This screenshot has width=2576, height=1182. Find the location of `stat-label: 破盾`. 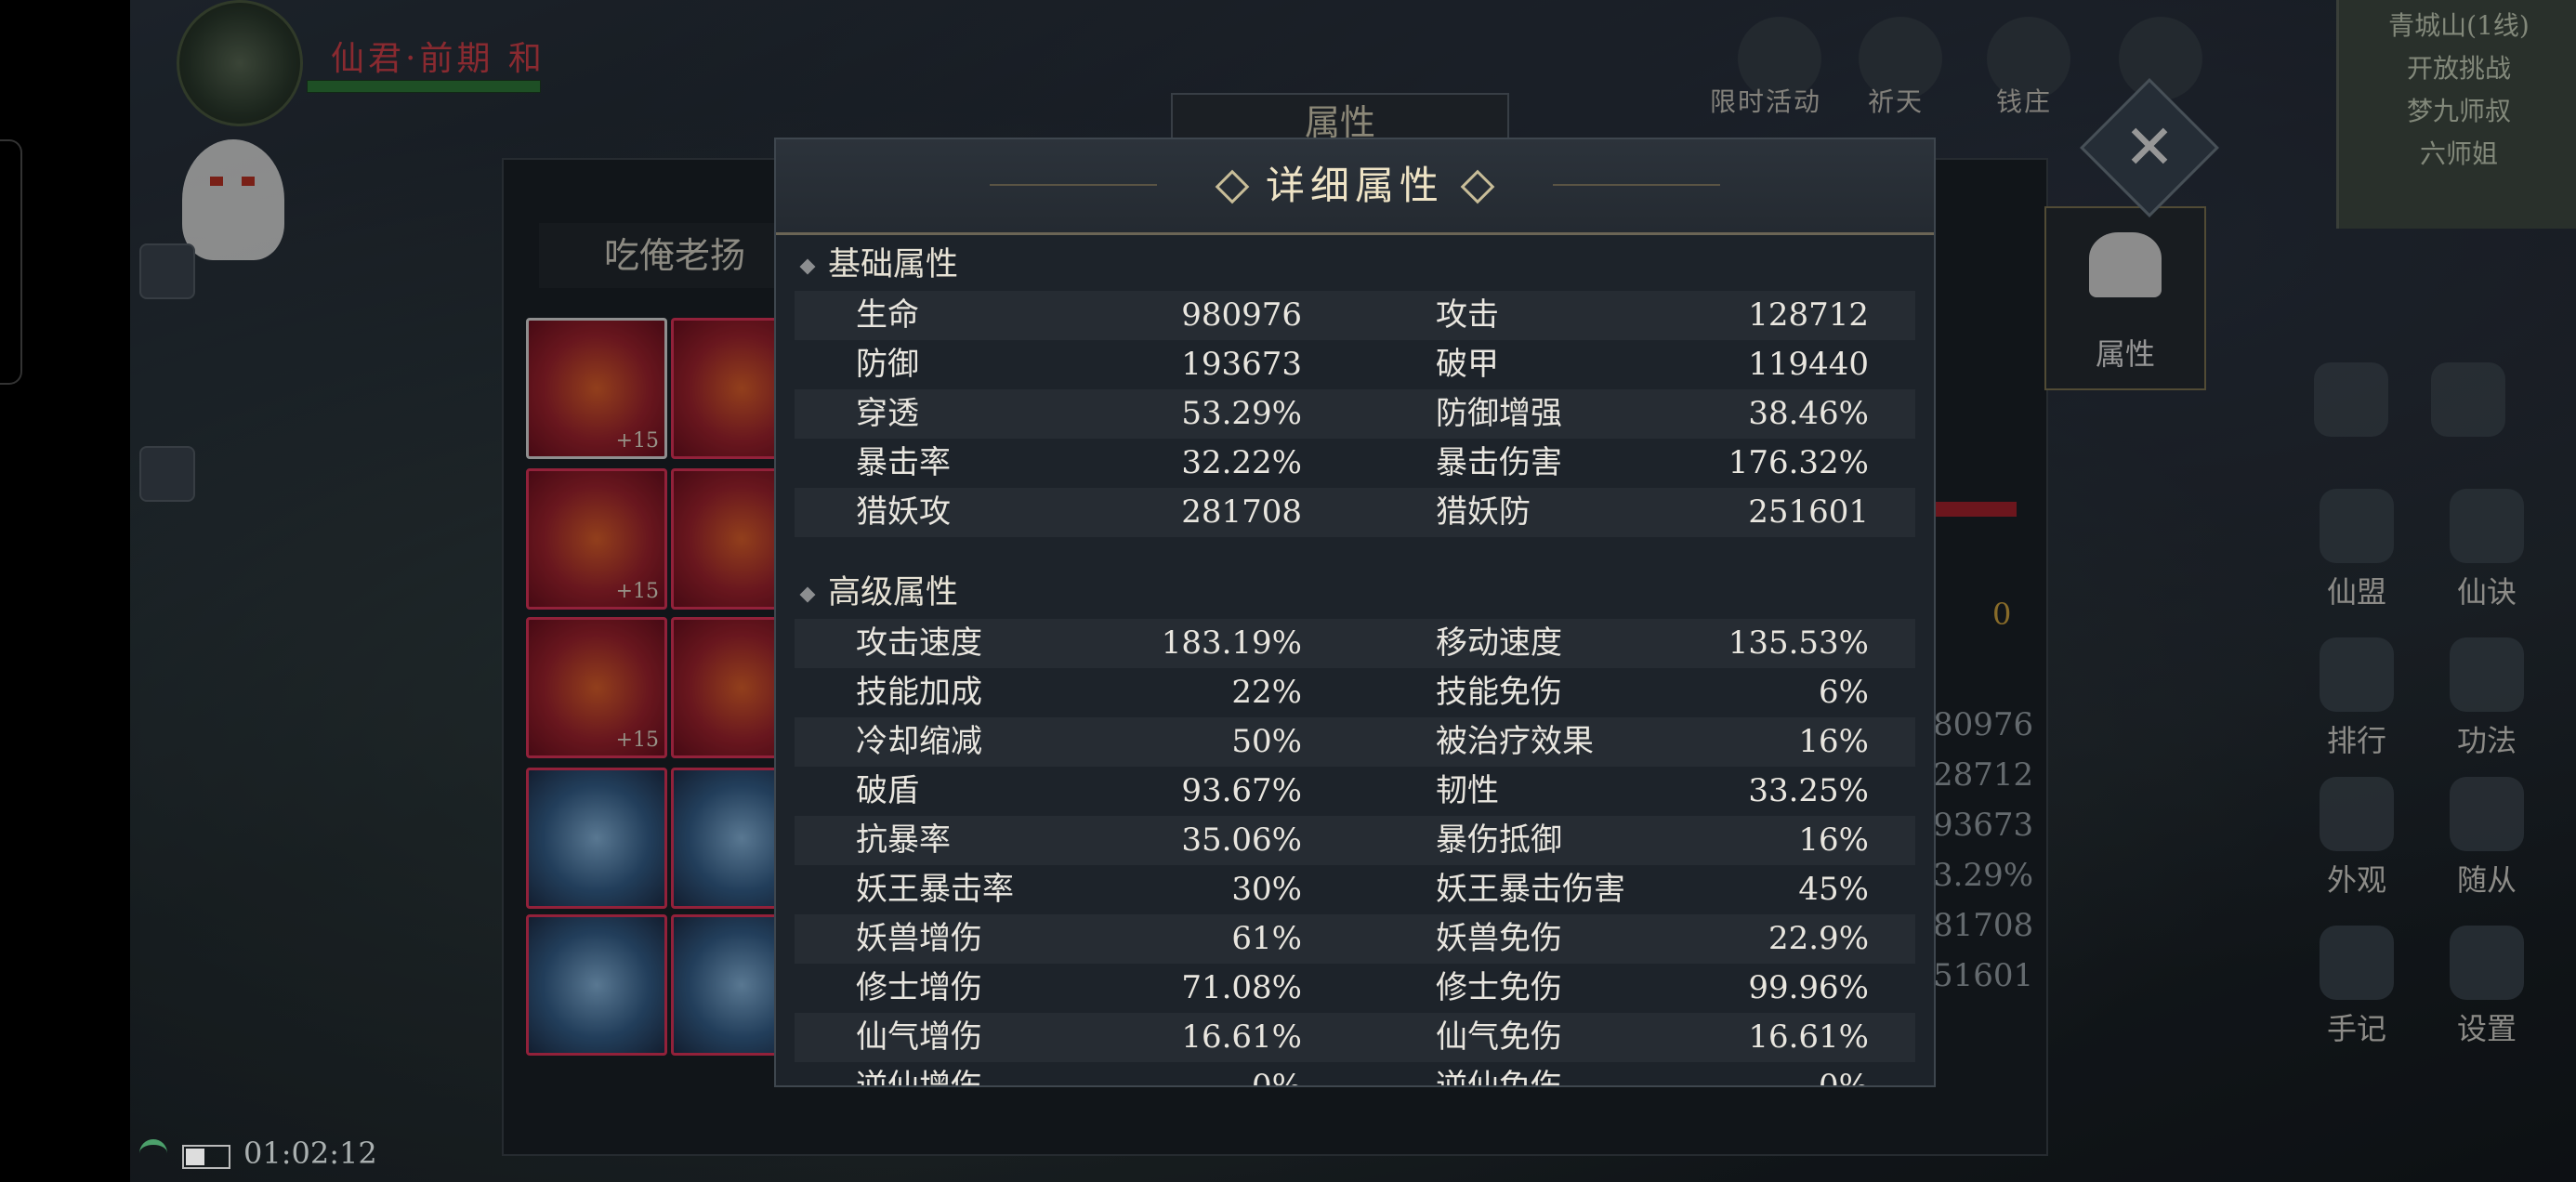

stat-label: 破盾 is located at coordinates (887, 790).